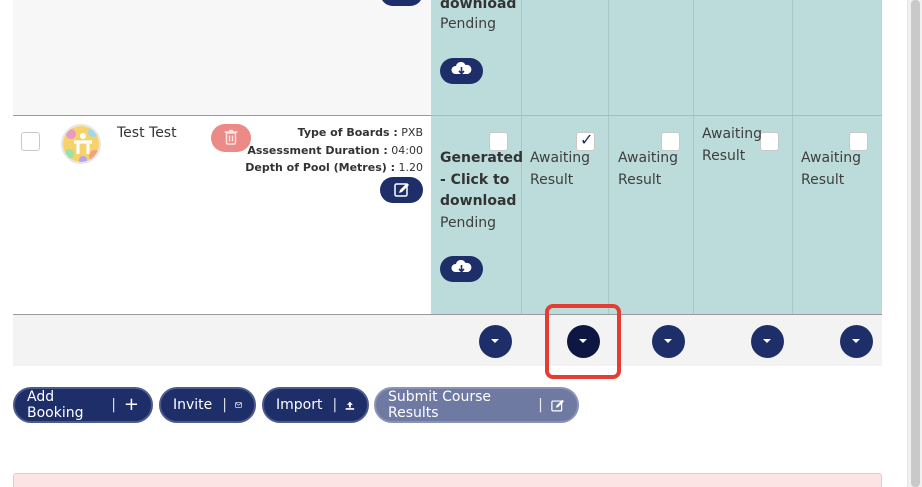  I want to click on envelope-icon, so click(238, 405).